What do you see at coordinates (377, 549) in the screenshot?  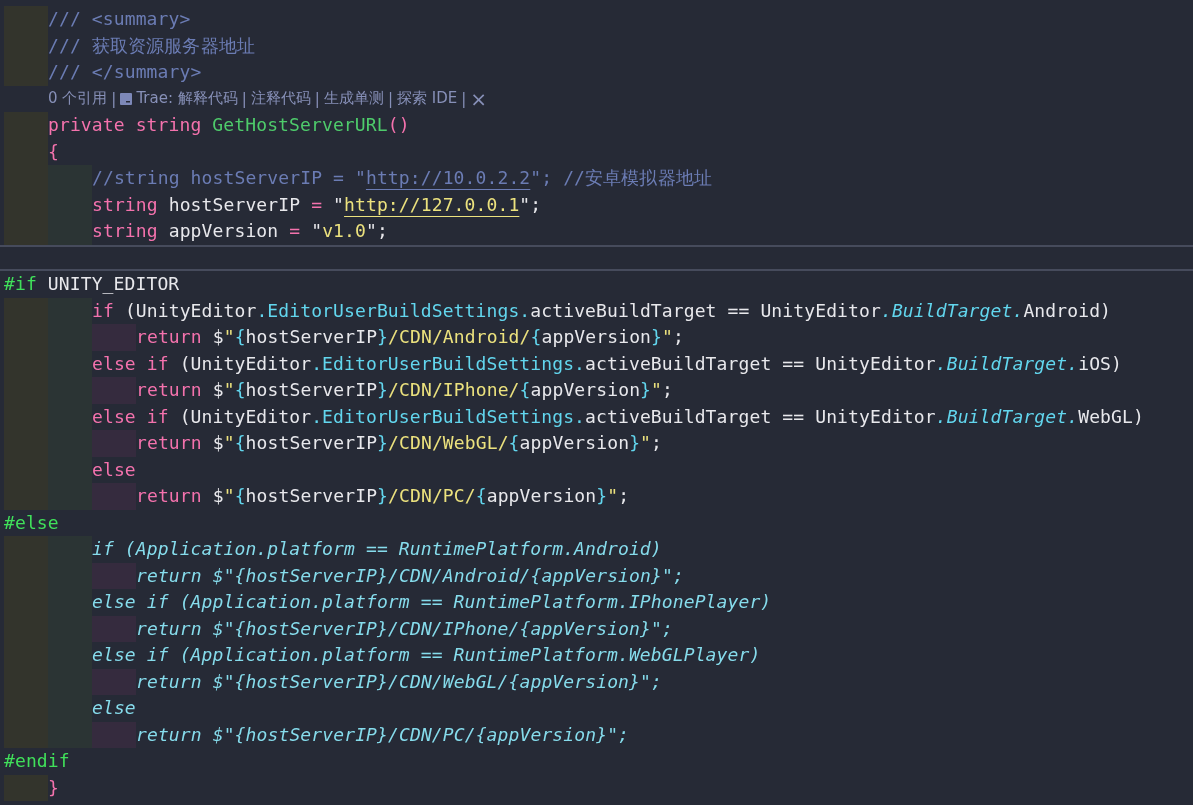 I see `code-line: if (Application.platform == RuntimePlatform.Android)` at bounding box center [377, 549].